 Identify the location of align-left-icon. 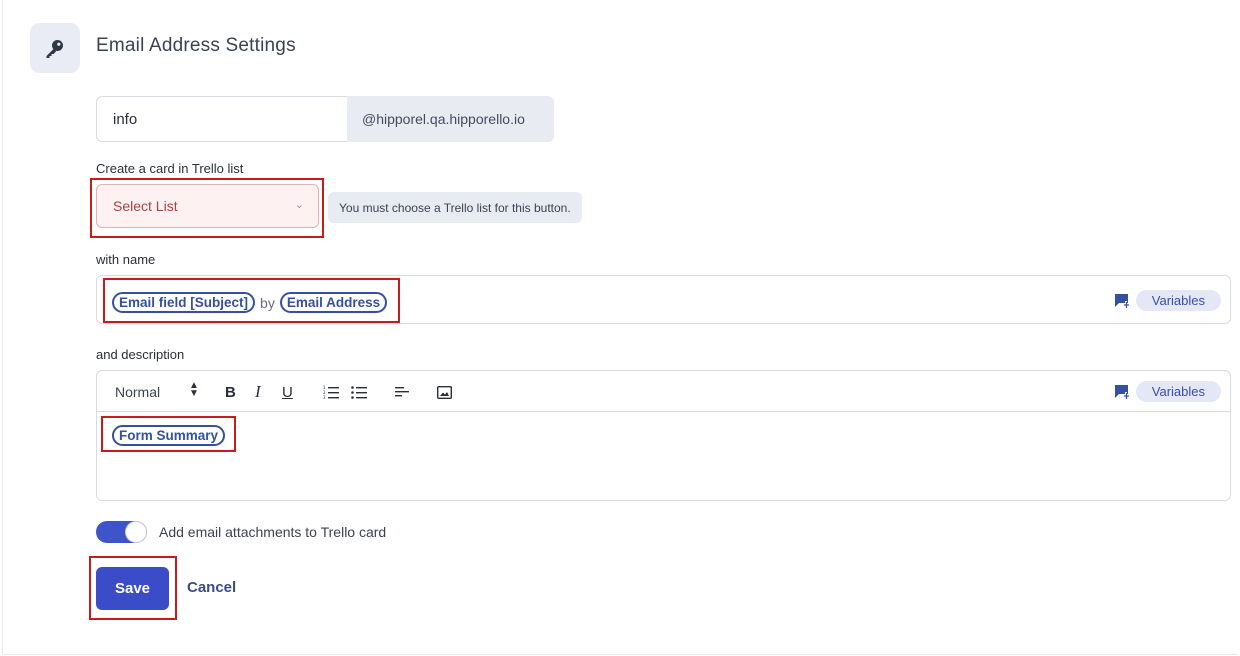
(402, 392).